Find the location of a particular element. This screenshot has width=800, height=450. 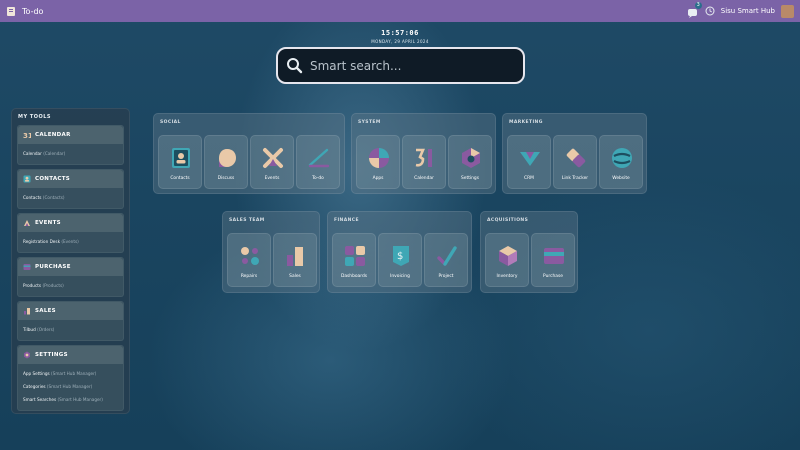

group-acquisitions: ACQUISITIONS Inventory Purchase is located at coordinates (529, 252).